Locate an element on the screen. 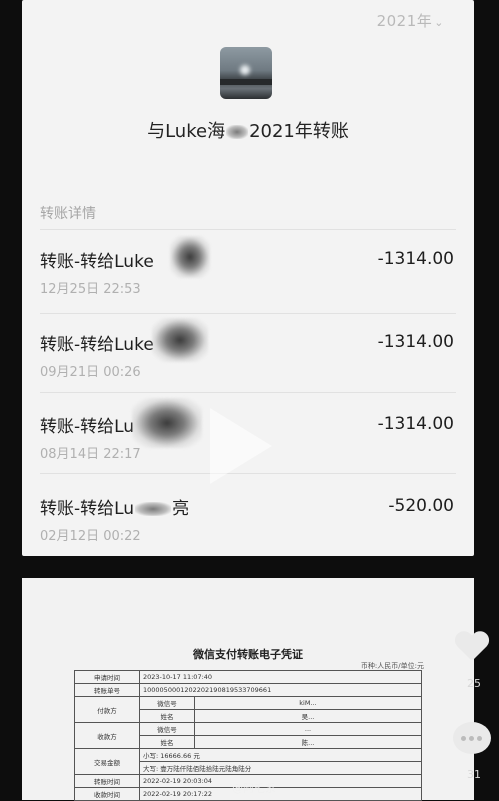 The image size is (499, 801). like-count: 25 is located at coordinates (474, 683).